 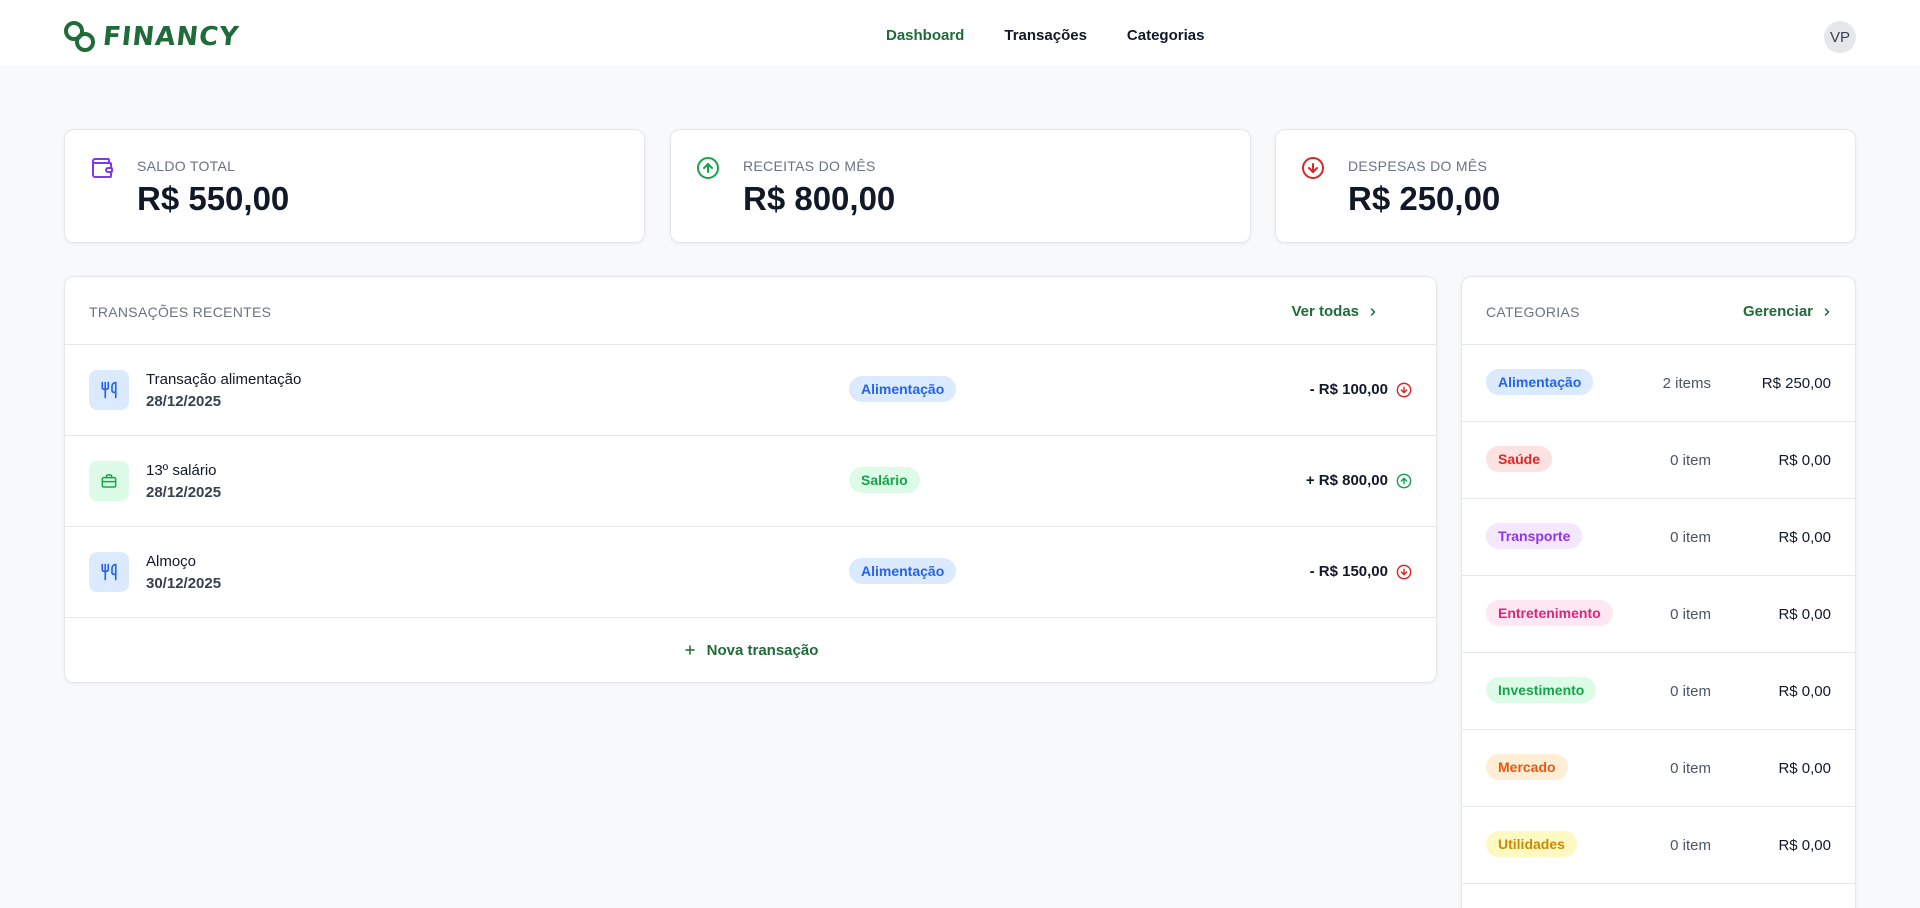 I want to click on category-row: Mercado 0 item R$ 0,00, so click(x=1658, y=768).